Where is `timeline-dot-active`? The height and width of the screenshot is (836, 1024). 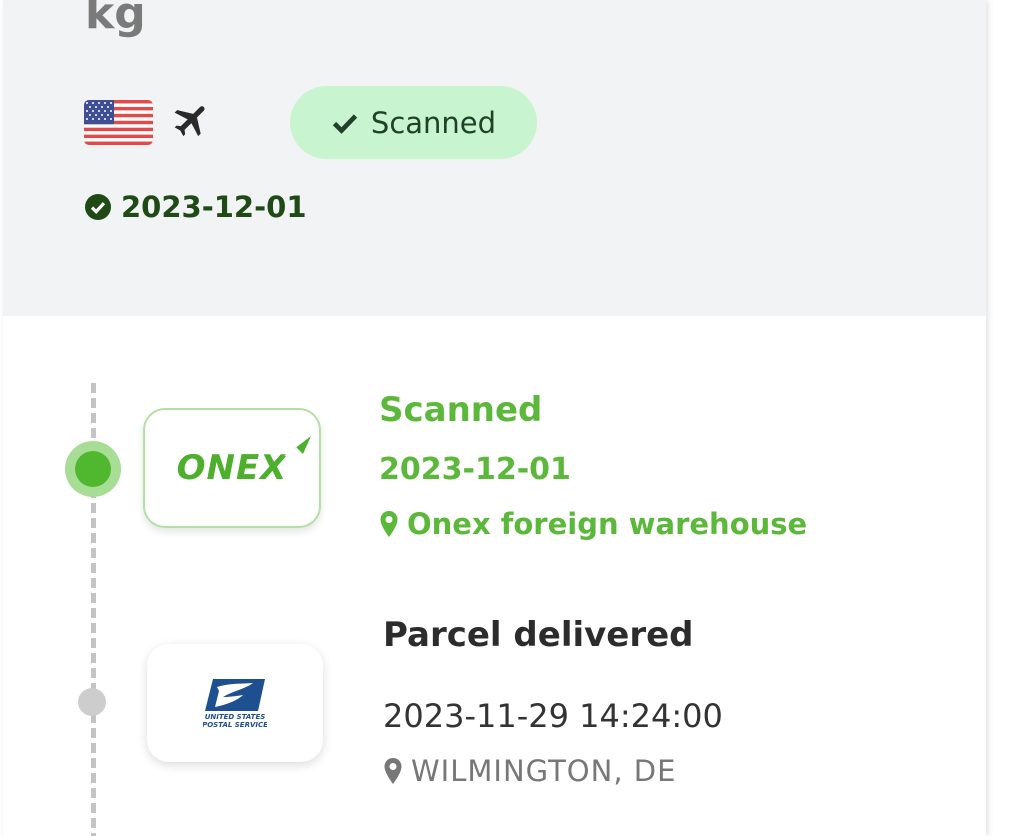 timeline-dot-active is located at coordinates (93, 469).